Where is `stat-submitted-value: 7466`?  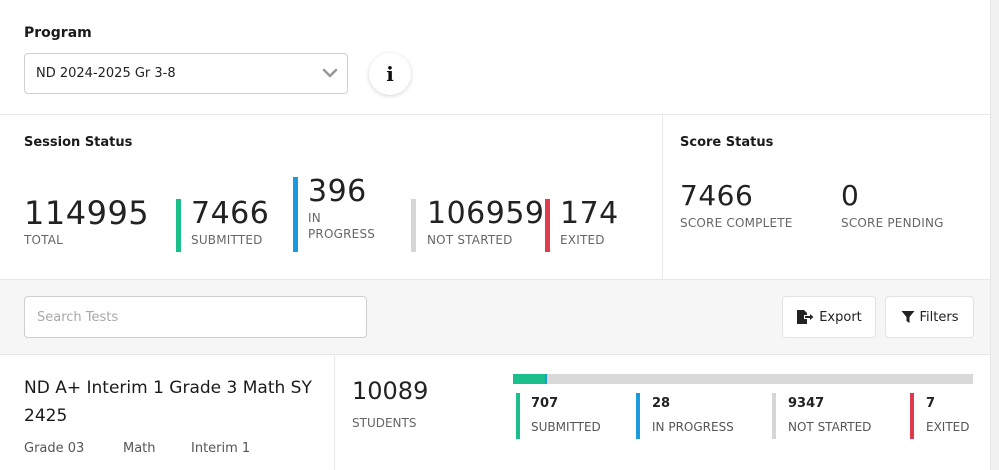 stat-submitted-value: 7466 is located at coordinates (230, 213).